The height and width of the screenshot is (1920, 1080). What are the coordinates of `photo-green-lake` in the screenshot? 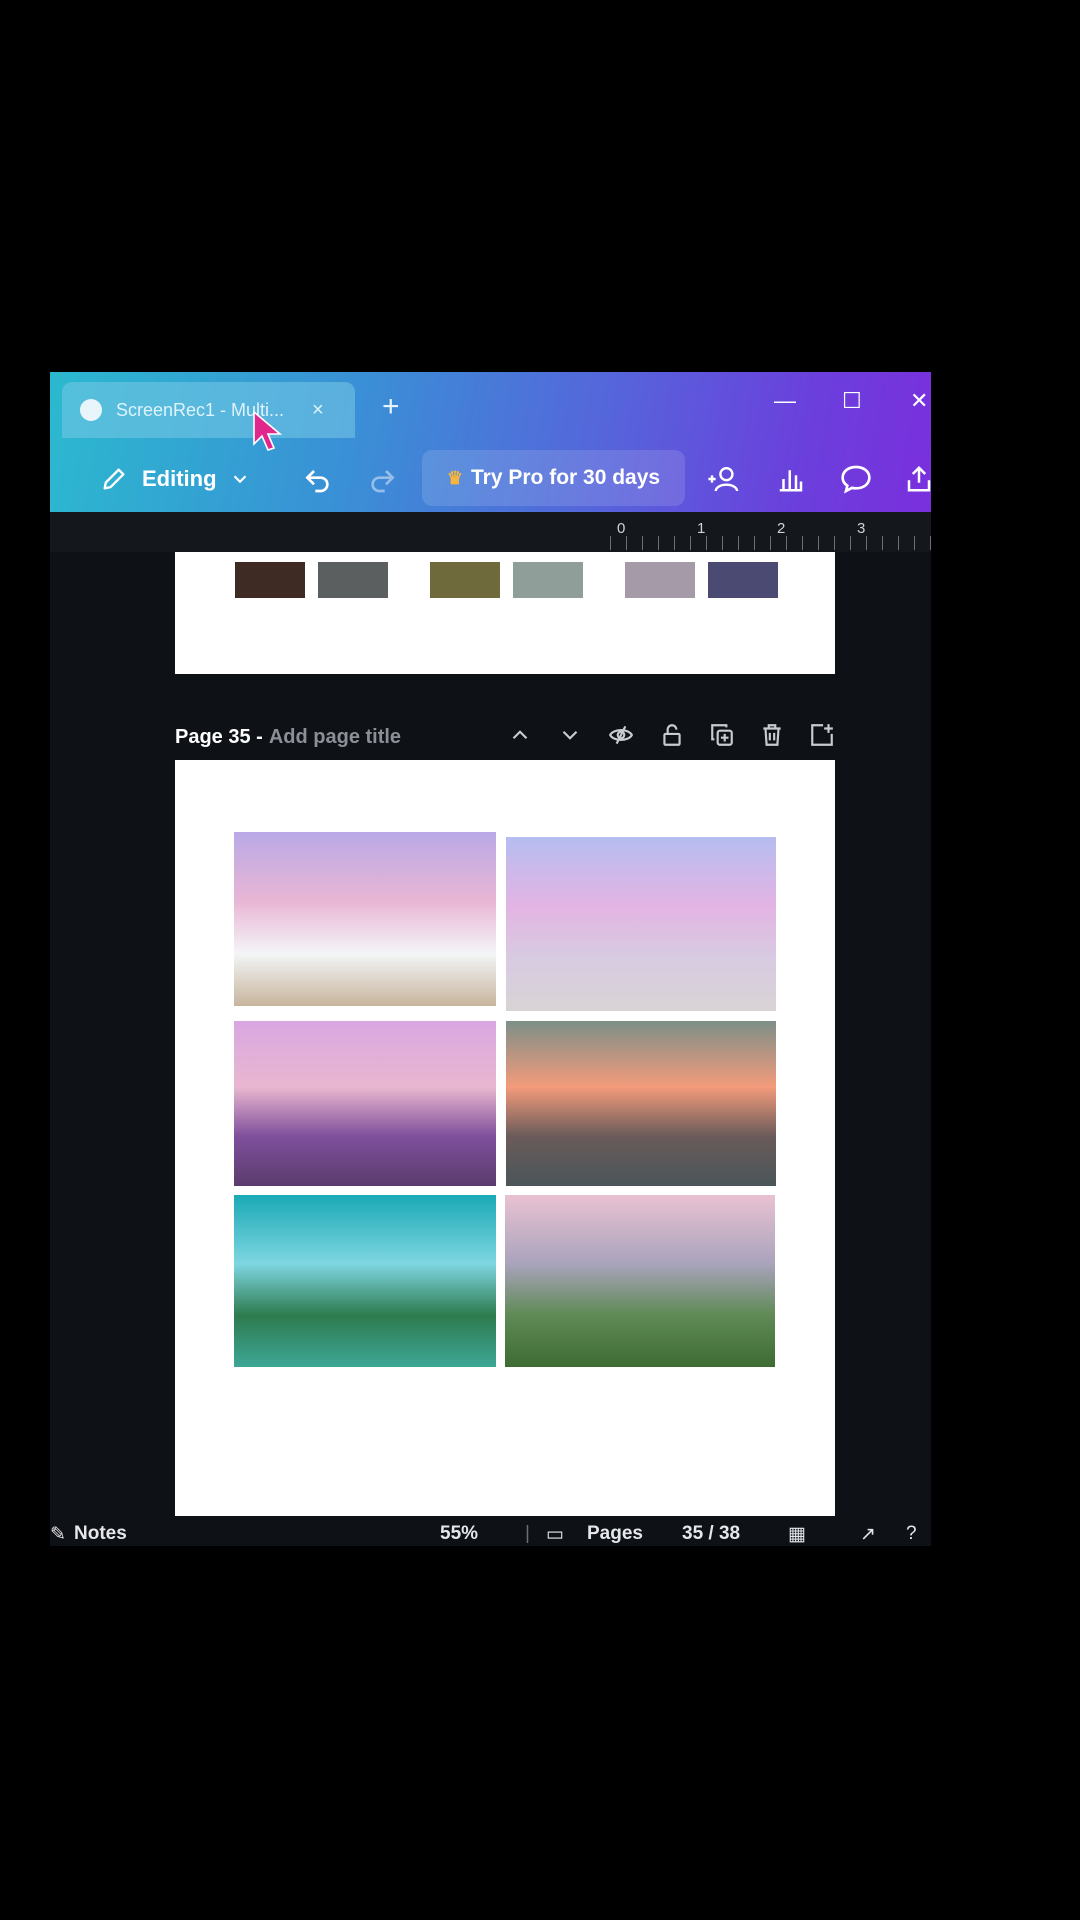 It's located at (365, 1281).